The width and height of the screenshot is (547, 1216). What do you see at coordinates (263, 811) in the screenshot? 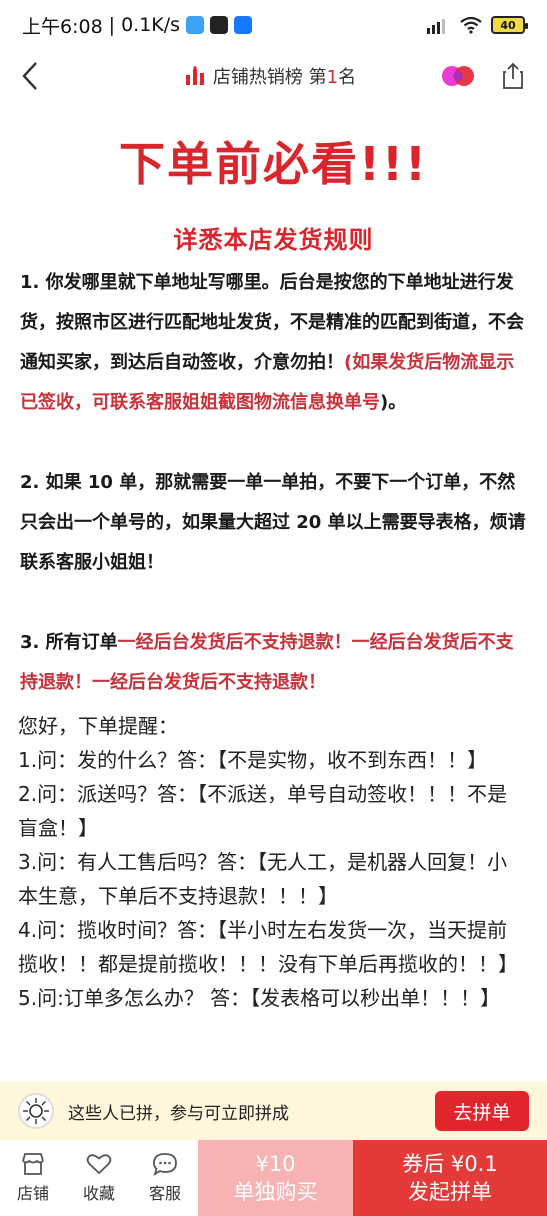
I see `faq-item: 2.问：派送吗？答：【不派送，单号自动签收！！！不是盲盒！】` at bounding box center [263, 811].